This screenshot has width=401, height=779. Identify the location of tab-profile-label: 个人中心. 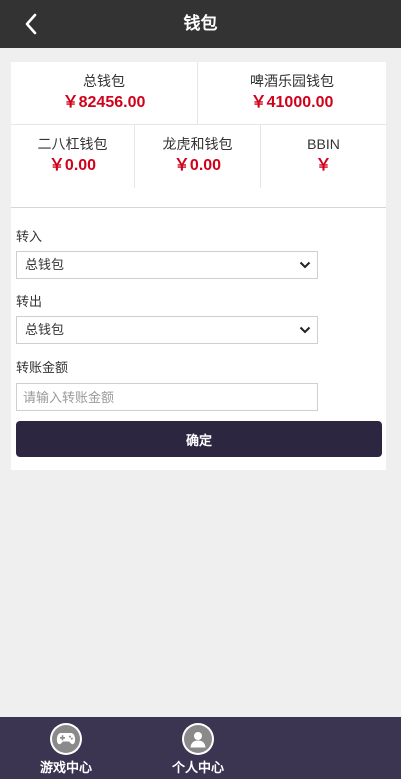
(197, 767).